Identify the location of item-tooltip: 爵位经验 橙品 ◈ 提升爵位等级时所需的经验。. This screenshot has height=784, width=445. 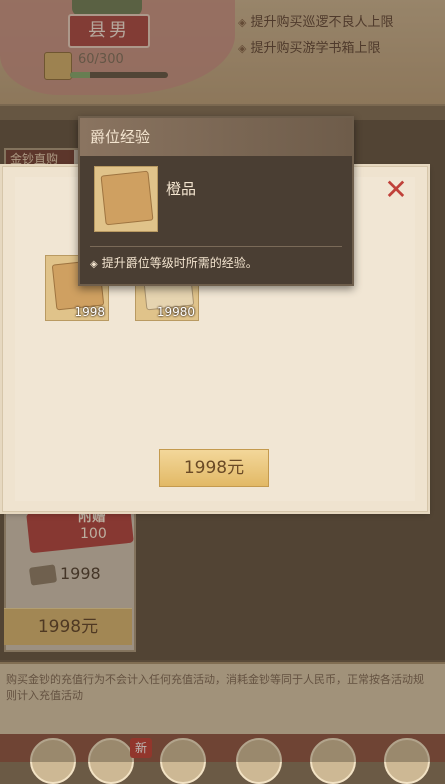
(216, 201).